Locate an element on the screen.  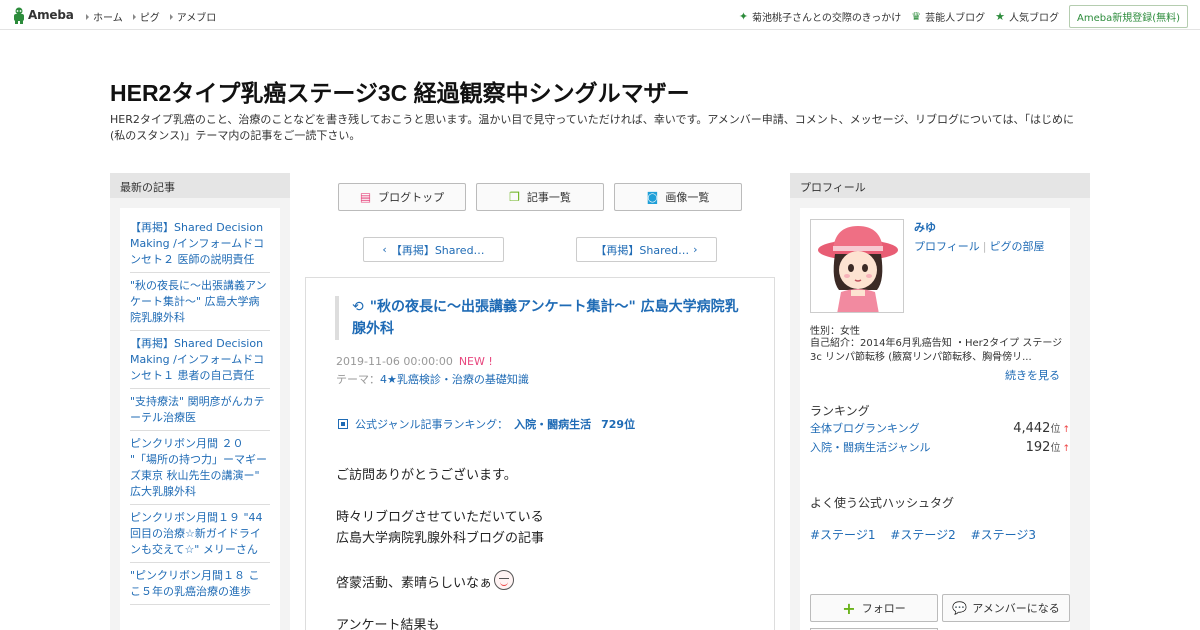
theme-label: テーマ： is located at coordinates (358, 379).